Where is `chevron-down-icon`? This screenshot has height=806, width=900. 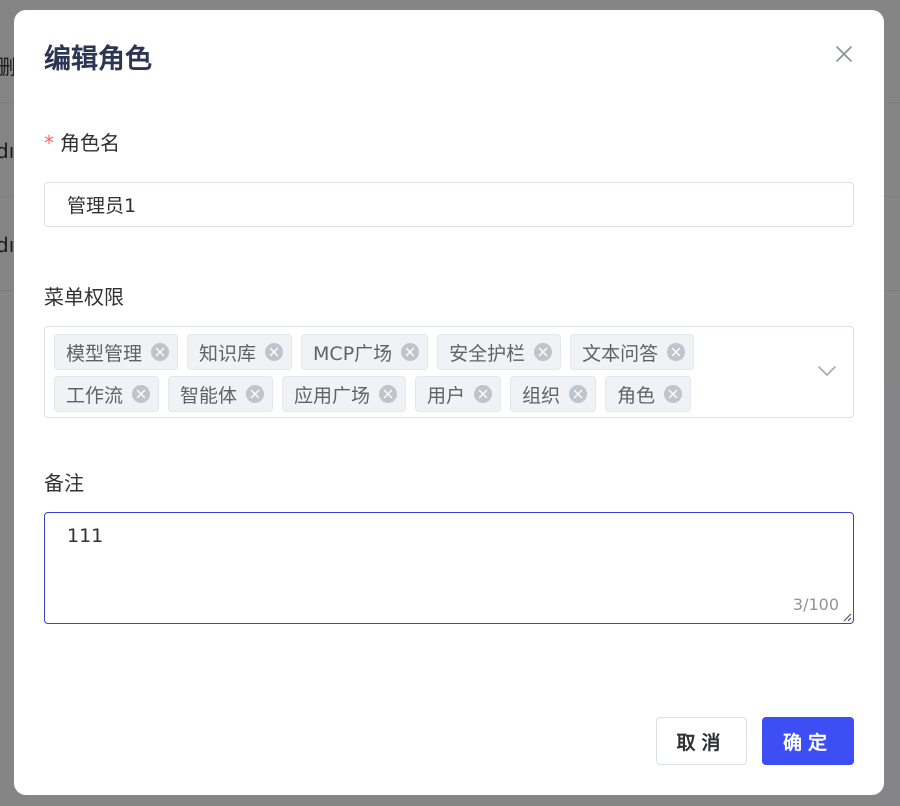 chevron-down-icon is located at coordinates (827, 371).